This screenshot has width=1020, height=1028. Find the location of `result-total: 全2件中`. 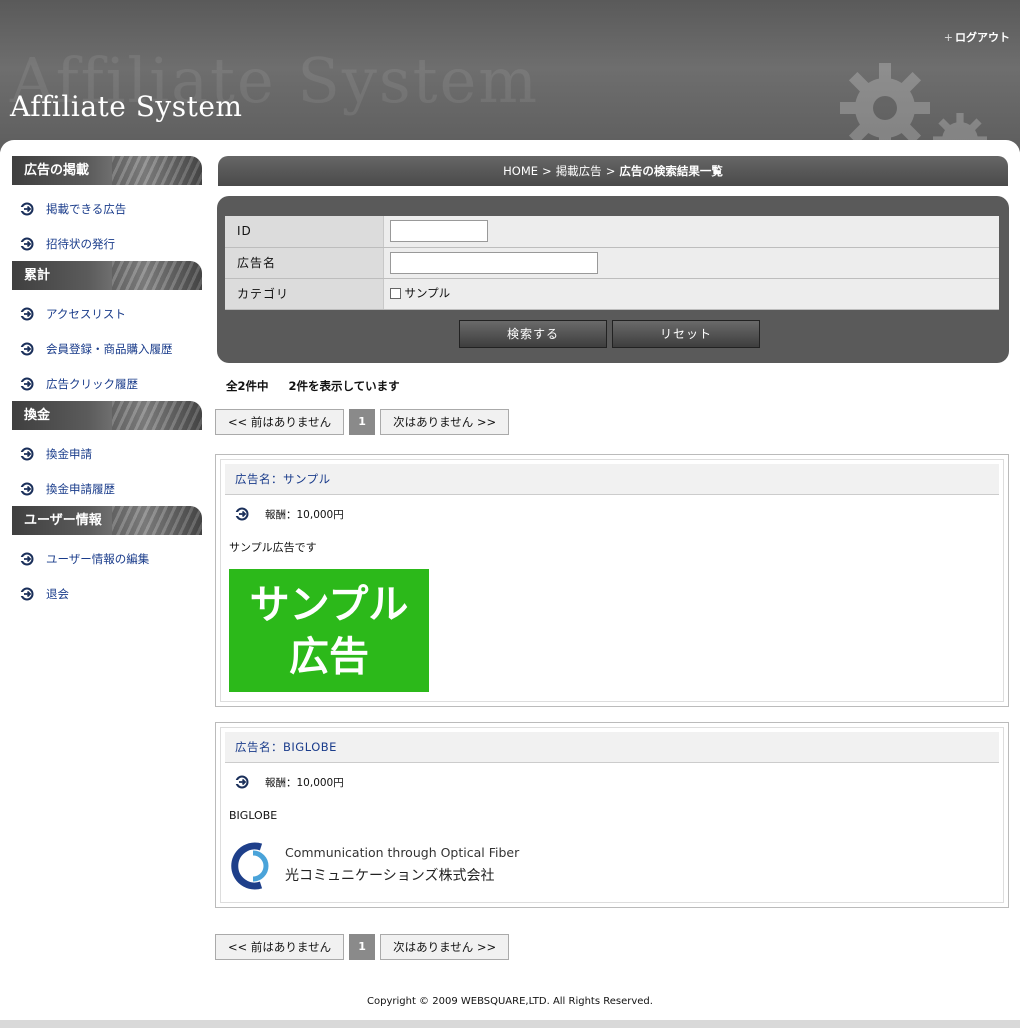

result-total: 全2件中 is located at coordinates (247, 386).